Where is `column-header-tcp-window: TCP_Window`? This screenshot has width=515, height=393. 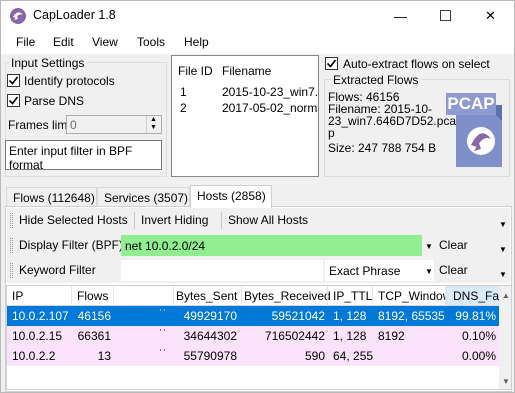 column-header-tcp-window: TCP_Window is located at coordinates (414, 296).